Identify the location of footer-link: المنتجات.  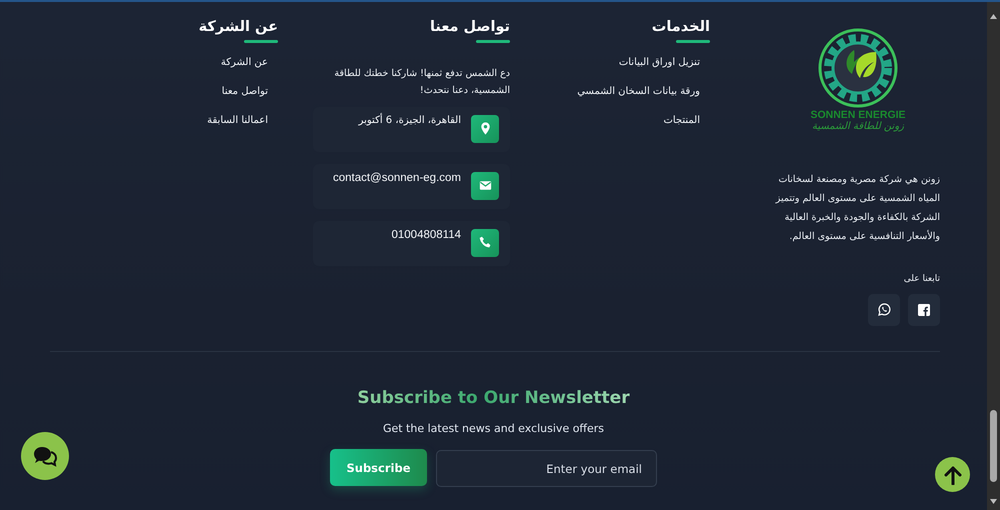
(681, 120).